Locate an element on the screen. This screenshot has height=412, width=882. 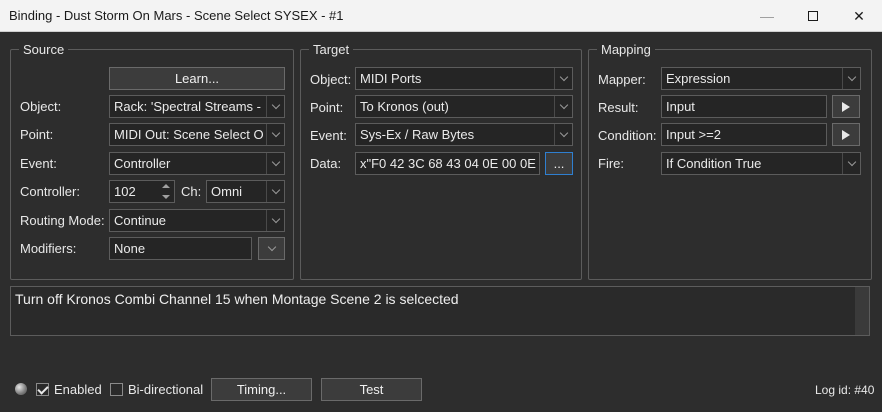
maximize-icon is located at coordinates (813, 16).